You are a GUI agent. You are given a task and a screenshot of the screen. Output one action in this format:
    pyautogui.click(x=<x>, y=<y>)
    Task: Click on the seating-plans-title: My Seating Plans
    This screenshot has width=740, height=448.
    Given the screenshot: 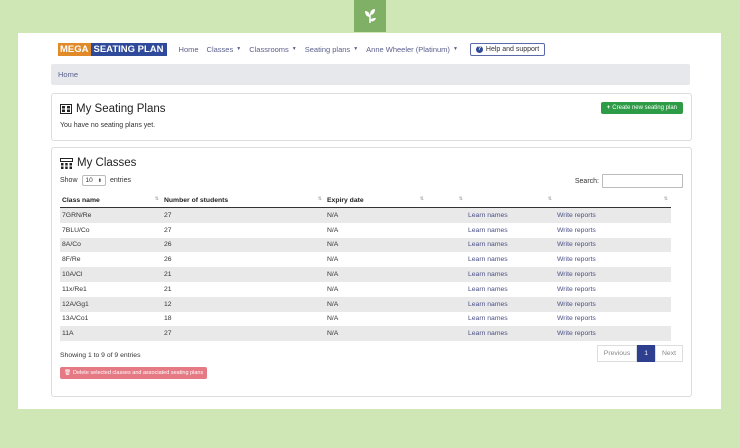 What is the action you would take?
    pyautogui.click(x=113, y=109)
    